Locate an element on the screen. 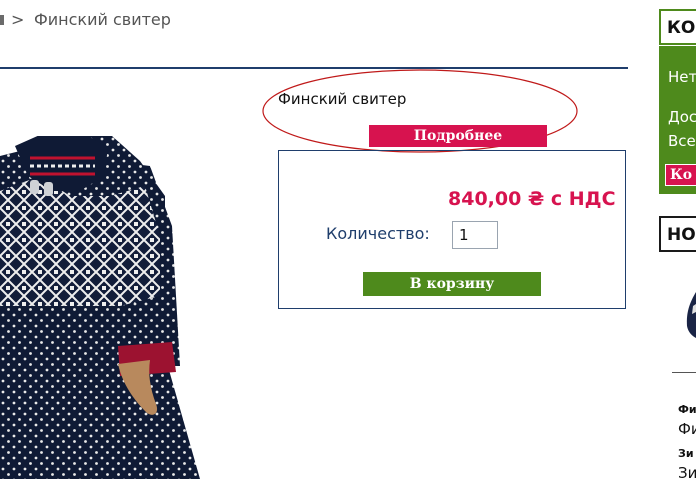 The image size is (696, 482). quantity-input is located at coordinates (475, 235).